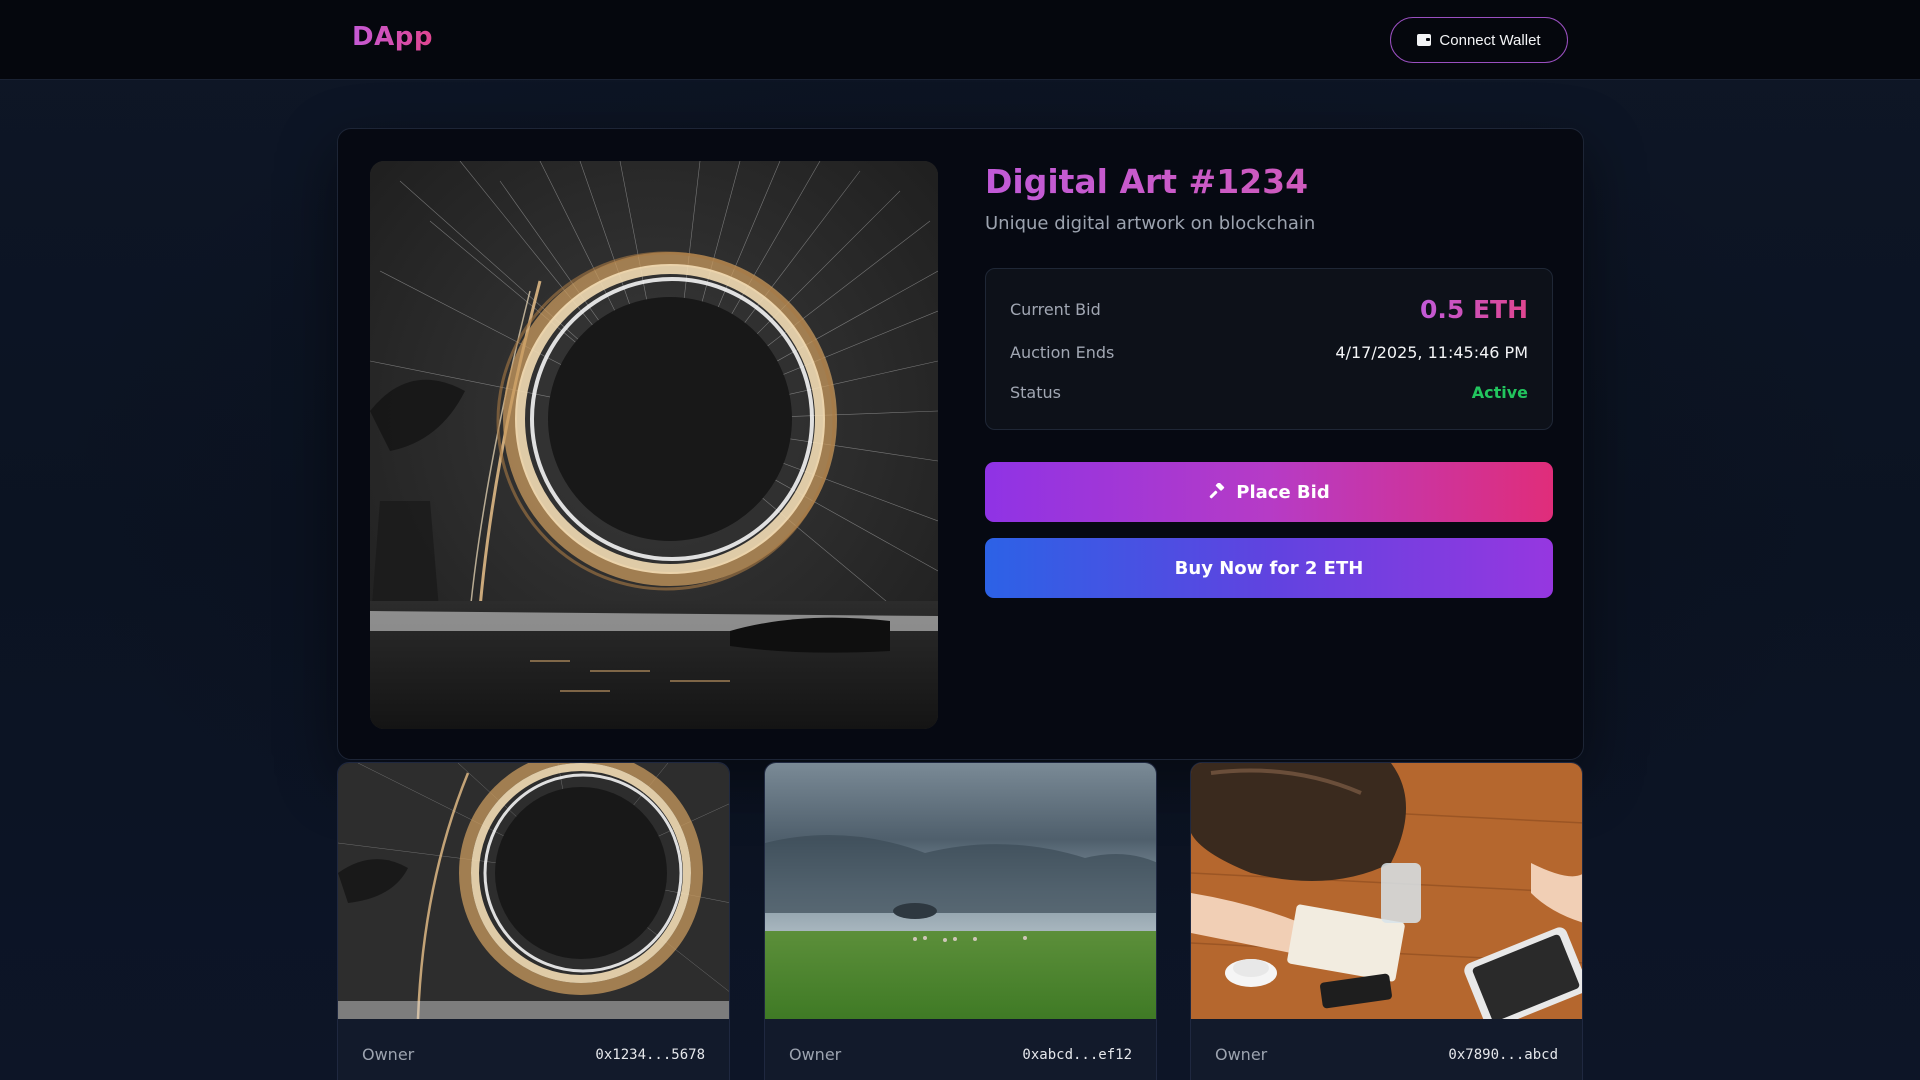 This screenshot has width=1920, height=1080. What do you see at coordinates (1473, 309) in the screenshot?
I see `current-bid-value: 0.5 ETH` at bounding box center [1473, 309].